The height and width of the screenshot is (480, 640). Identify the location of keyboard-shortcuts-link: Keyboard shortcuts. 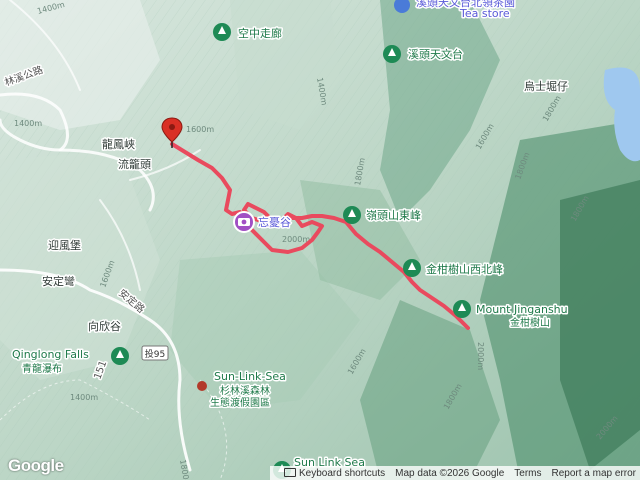
(334, 473).